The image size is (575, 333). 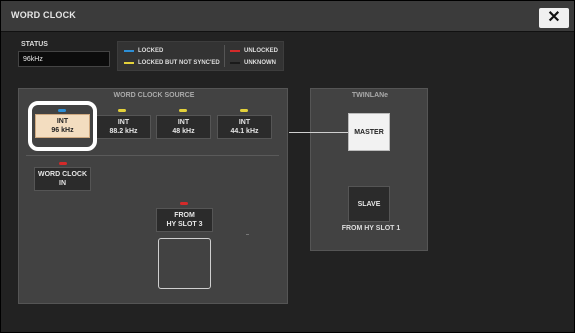 What do you see at coordinates (244, 127) in the screenshot?
I see `int-441khz-button: INT 44.1 kHz` at bounding box center [244, 127].